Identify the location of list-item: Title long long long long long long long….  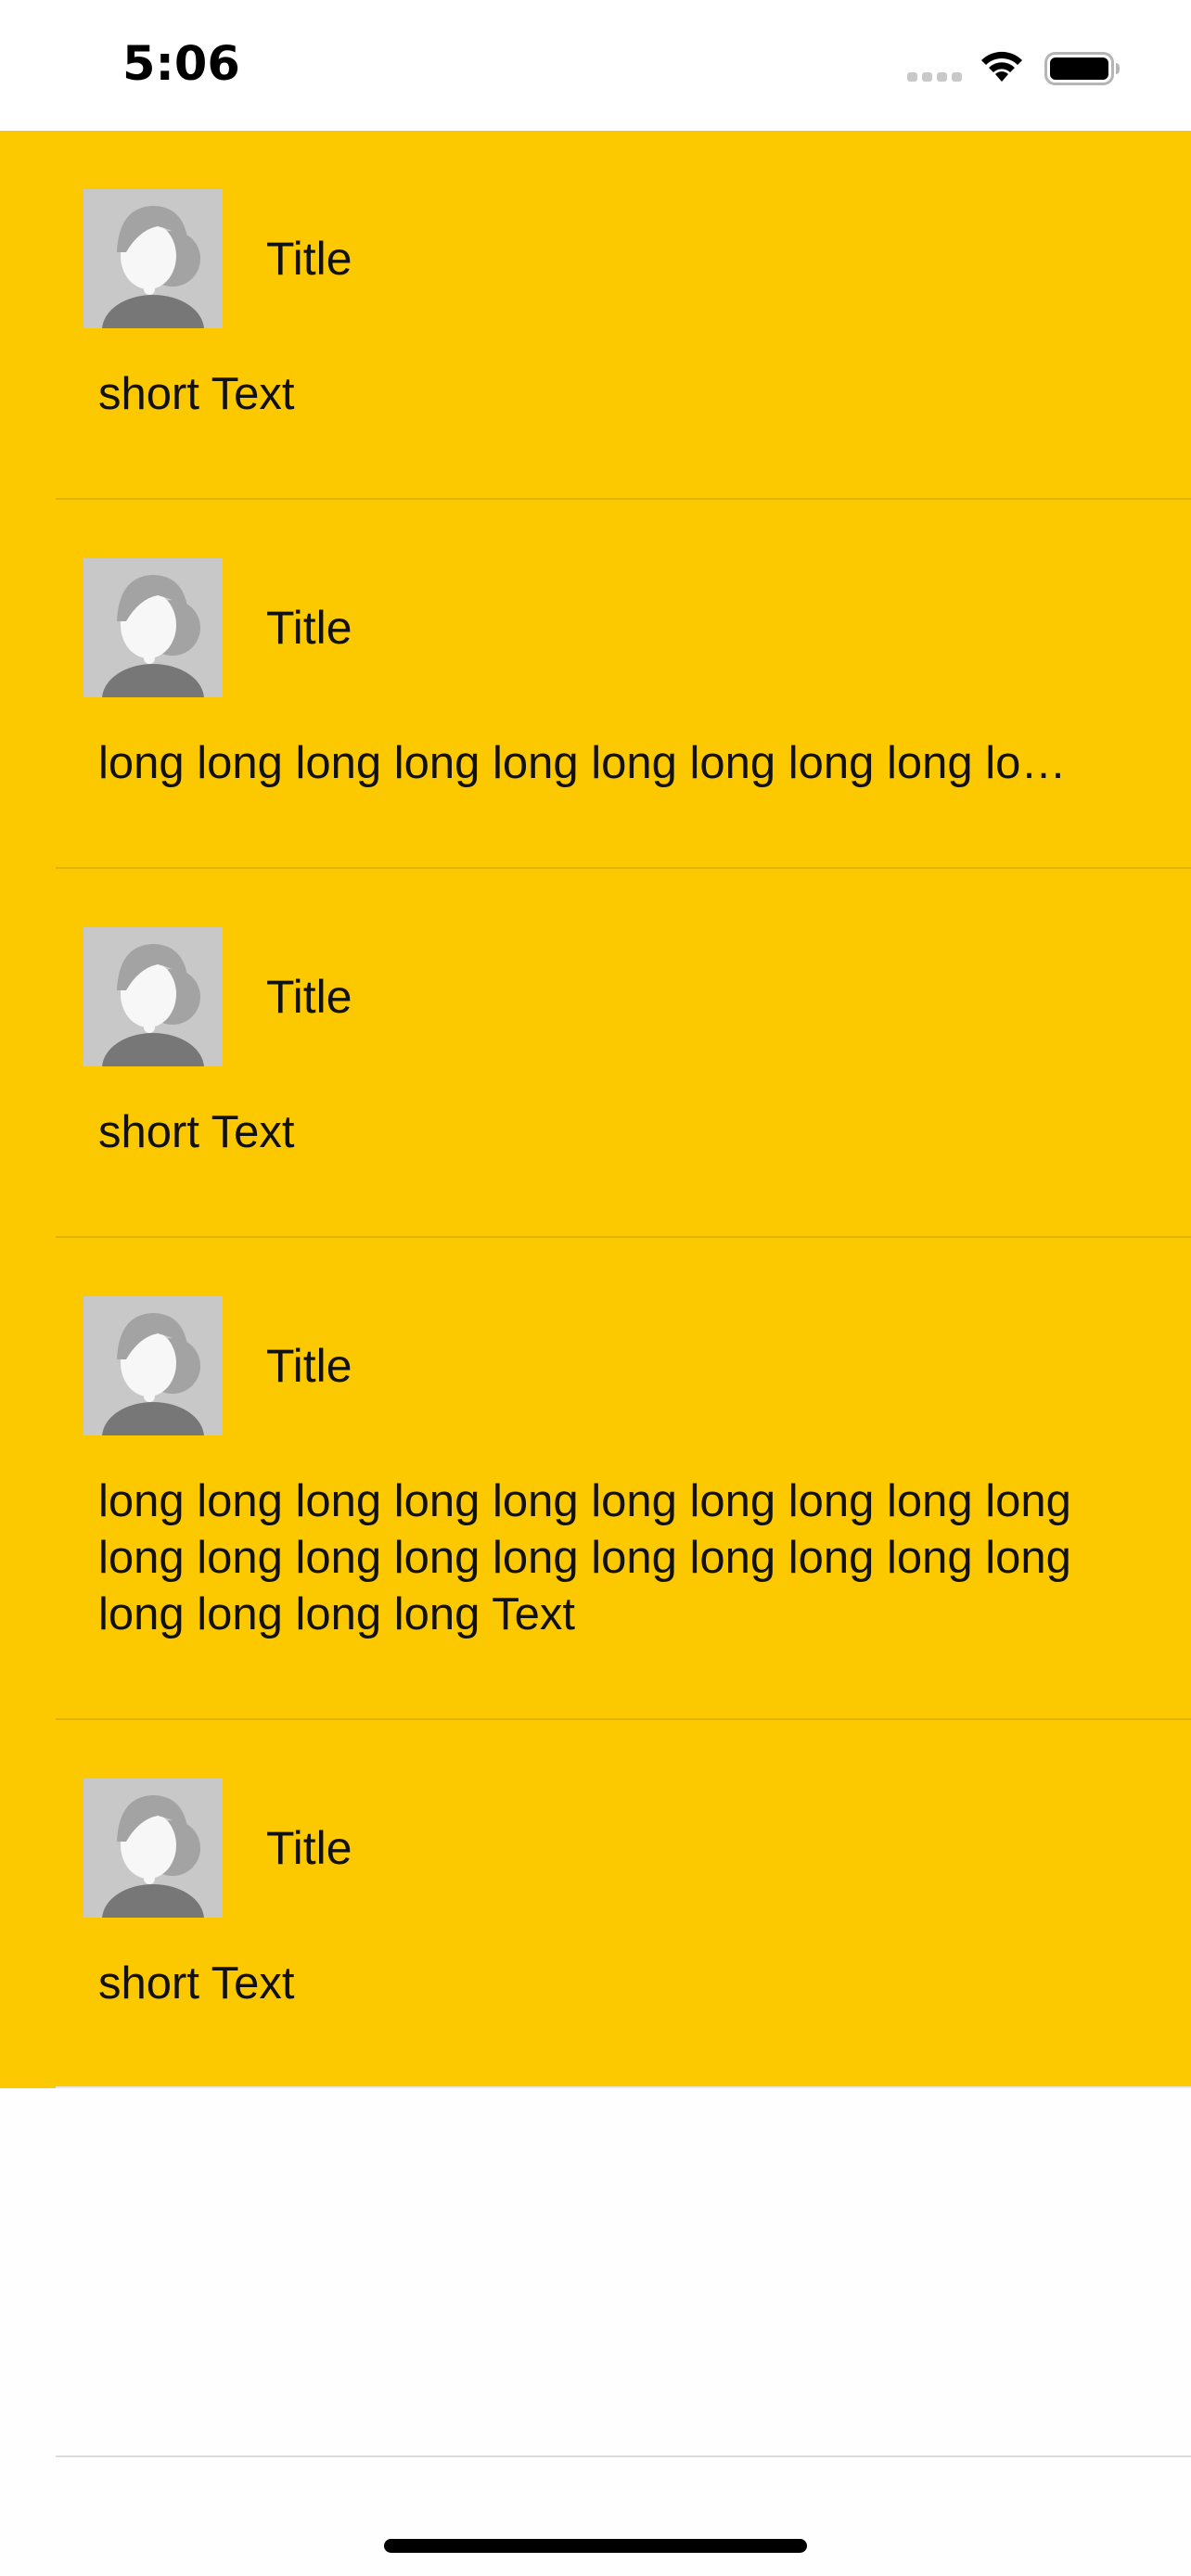
(595, 685).